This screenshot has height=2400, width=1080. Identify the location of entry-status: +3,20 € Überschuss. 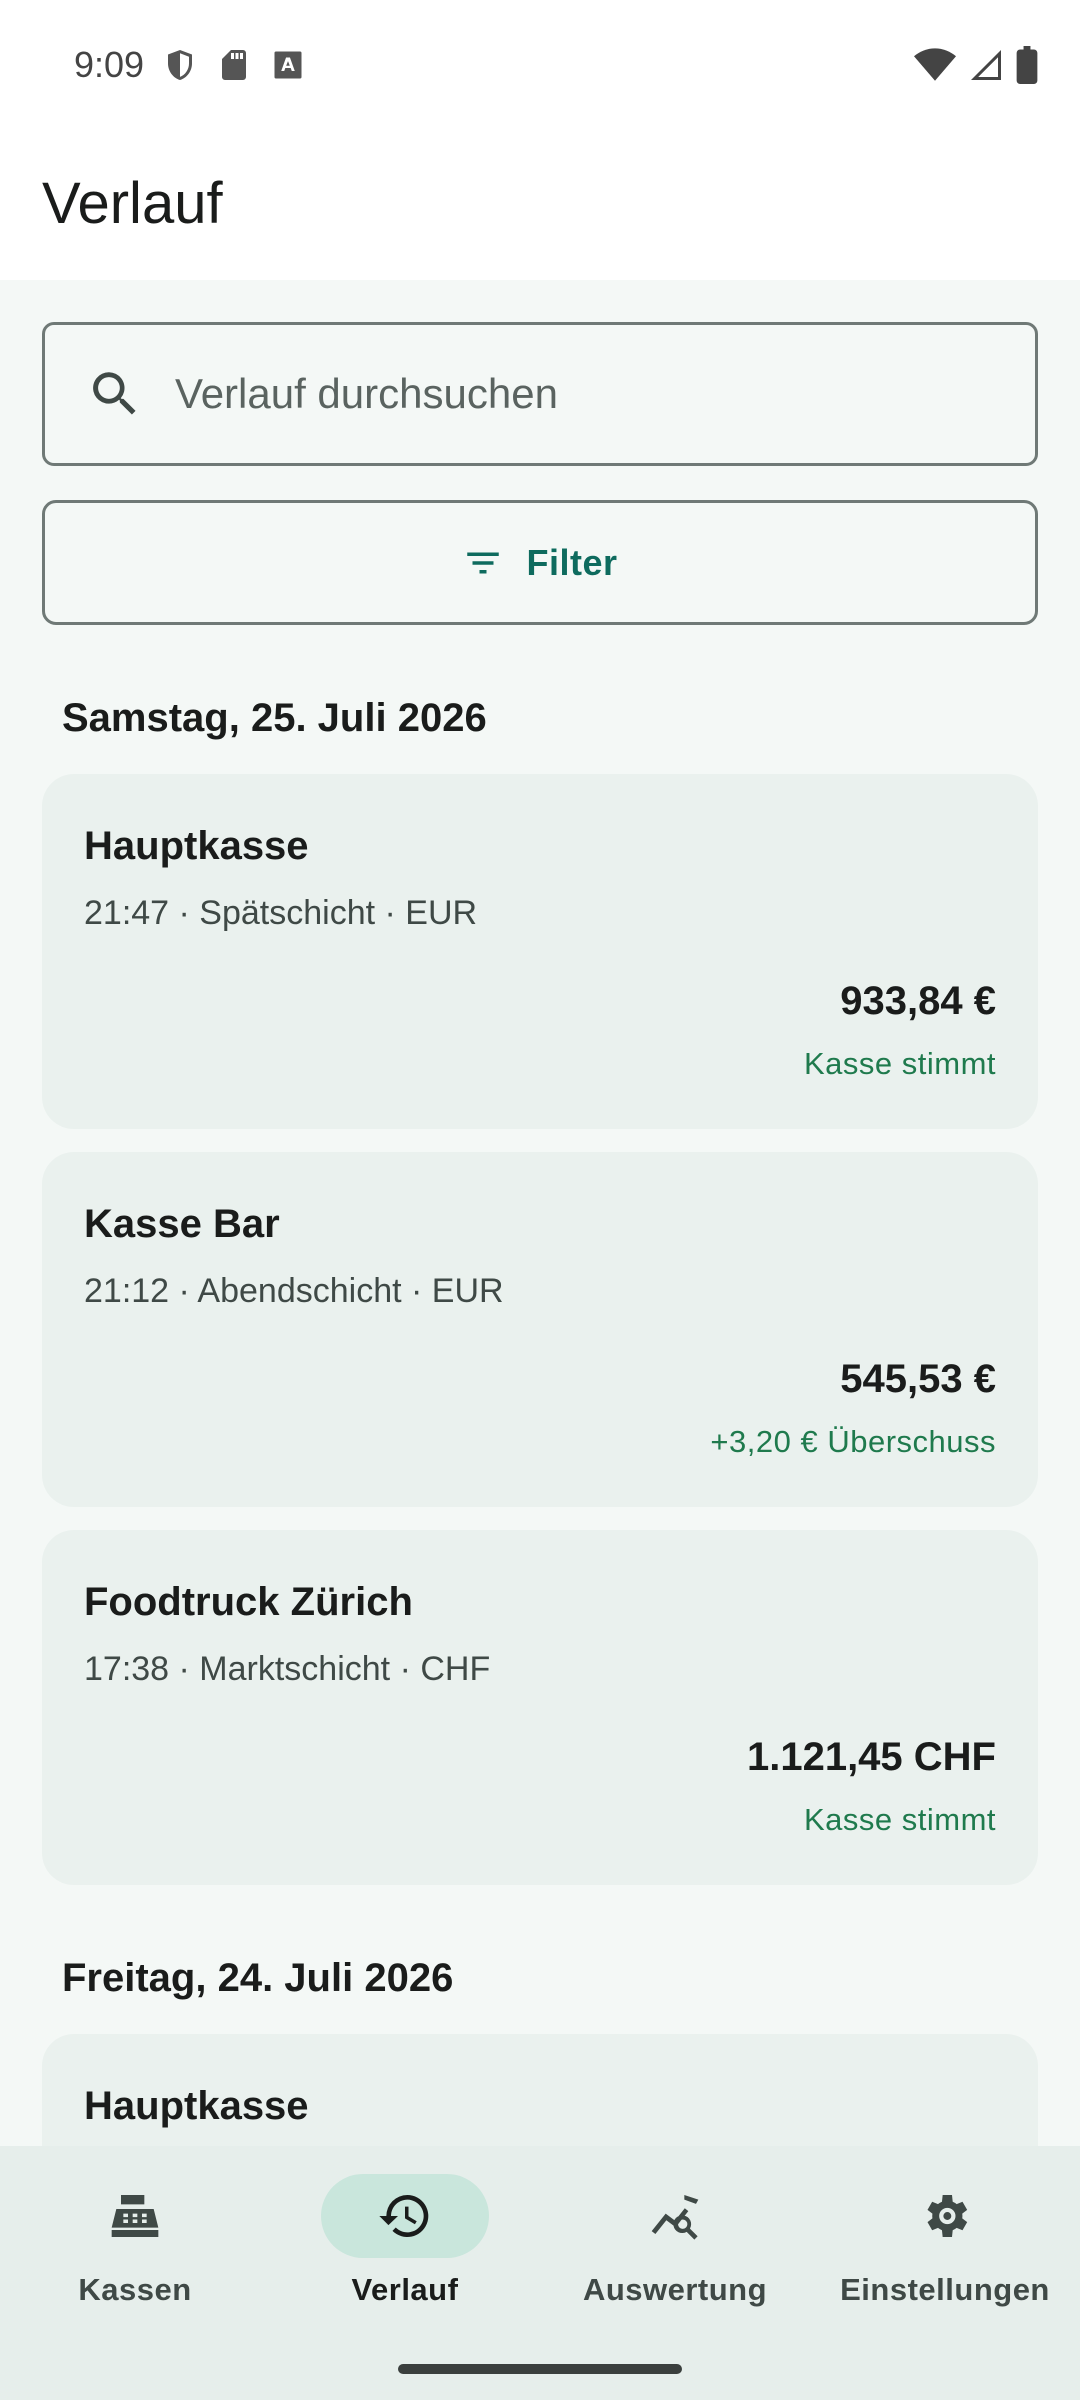
(853, 1441).